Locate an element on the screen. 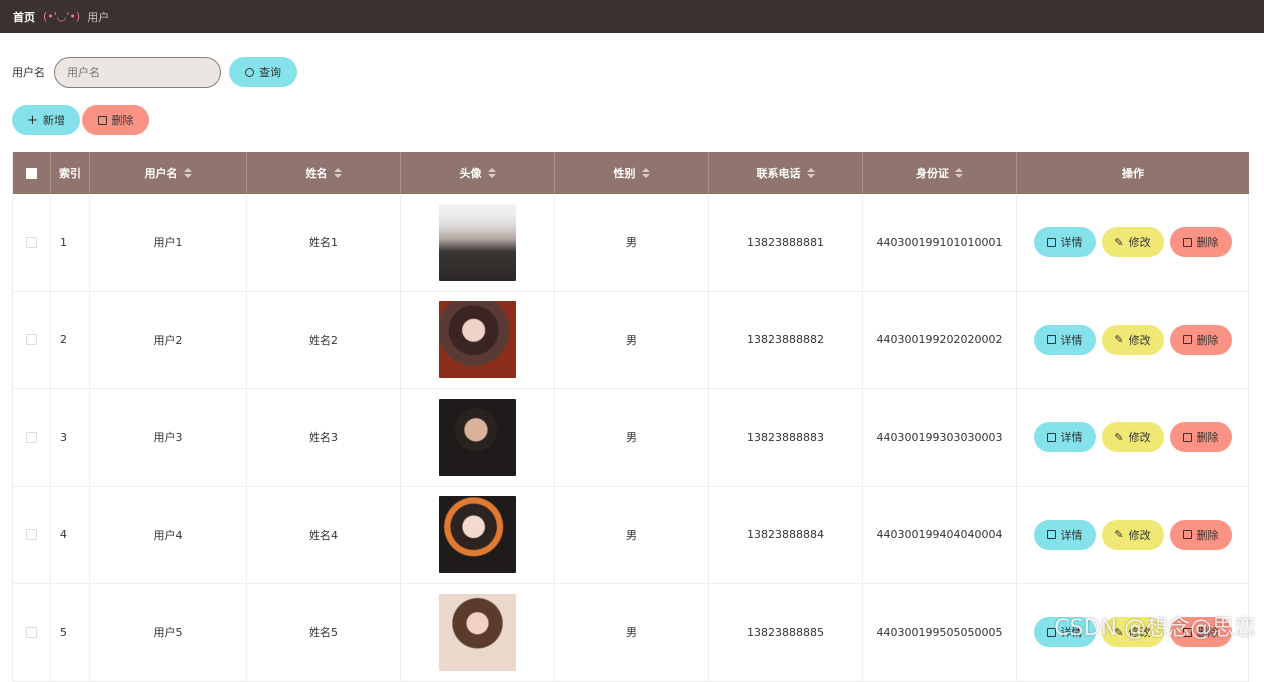 This screenshot has height=682, width=1264. row-name: 姓名5 is located at coordinates (324, 632).